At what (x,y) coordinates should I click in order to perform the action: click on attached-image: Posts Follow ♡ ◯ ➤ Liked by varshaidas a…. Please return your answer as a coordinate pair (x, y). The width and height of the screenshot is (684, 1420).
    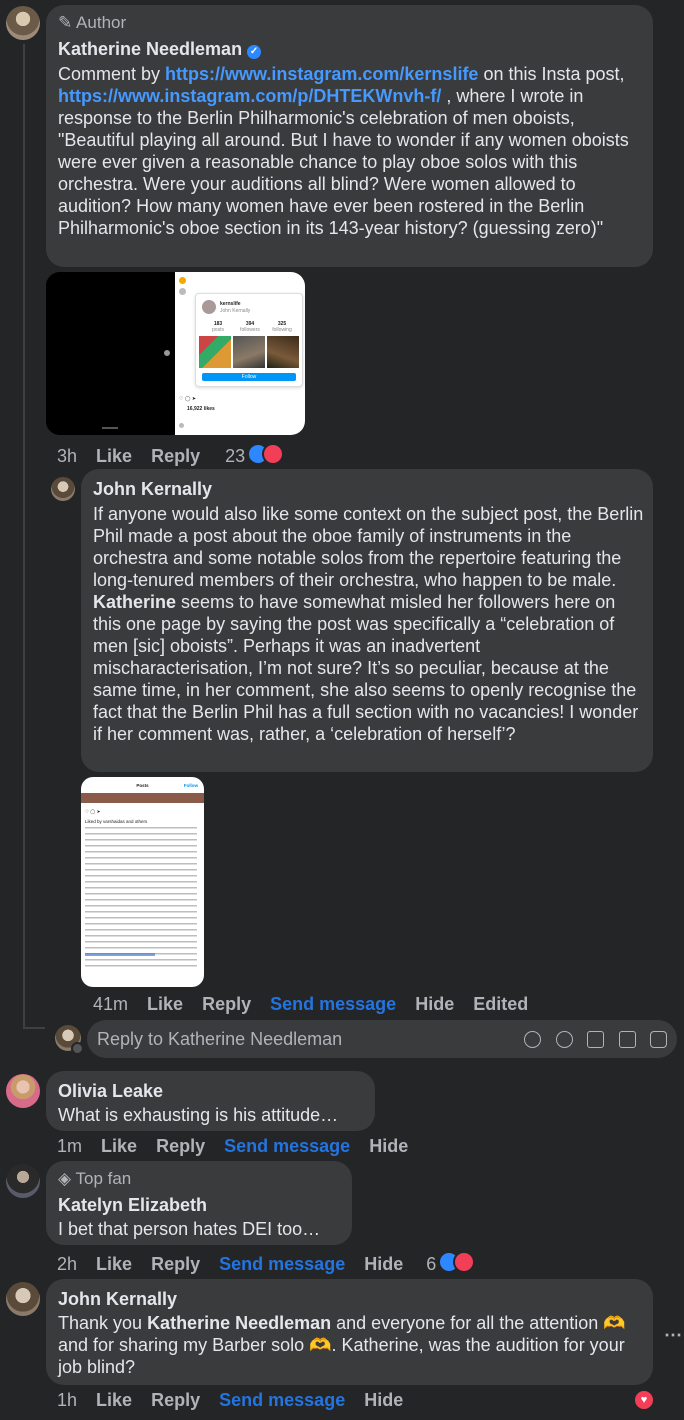
    Looking at the image, I should click on (142, 882).